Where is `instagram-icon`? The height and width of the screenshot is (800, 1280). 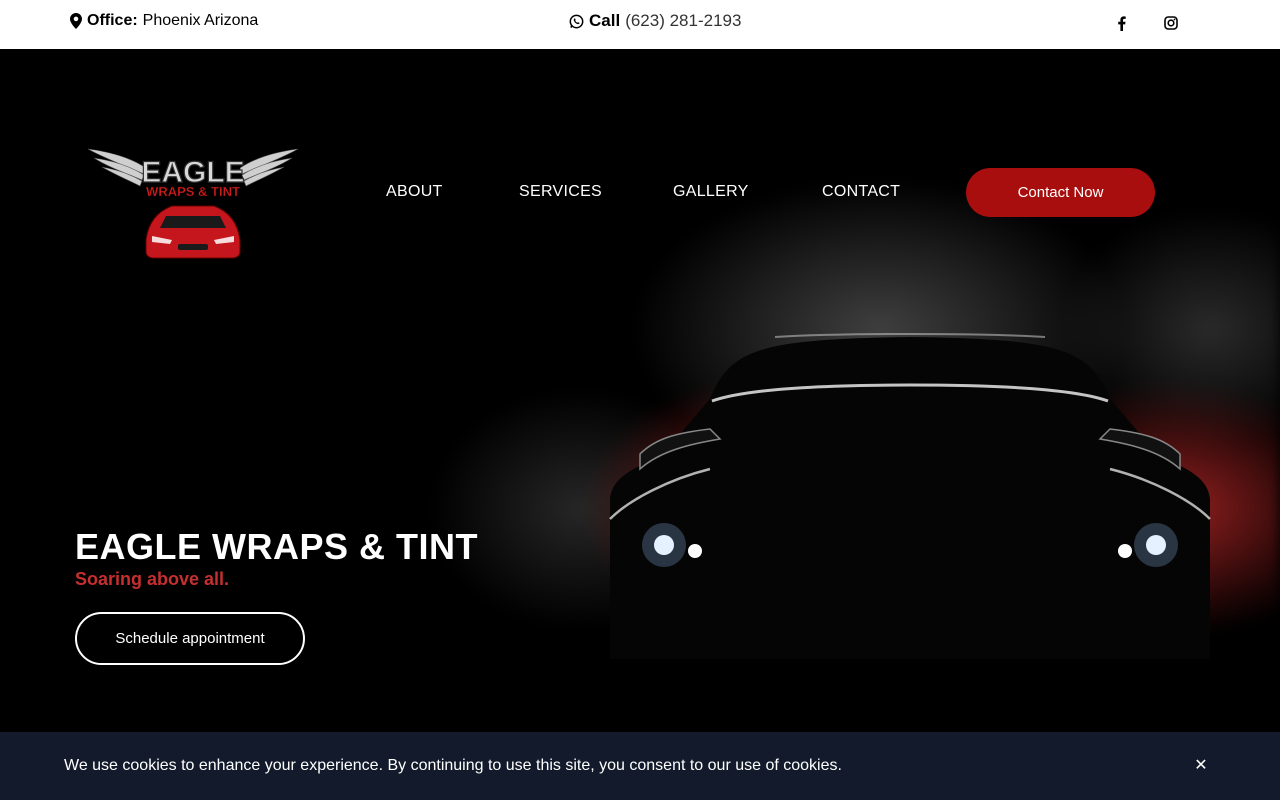 instagram-icon is located at coordinates (1171, 23).